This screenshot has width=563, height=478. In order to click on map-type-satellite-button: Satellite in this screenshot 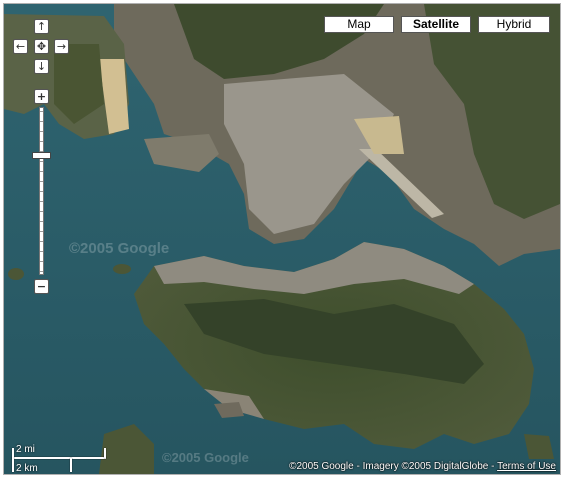, I will do `click(436, 24)`.